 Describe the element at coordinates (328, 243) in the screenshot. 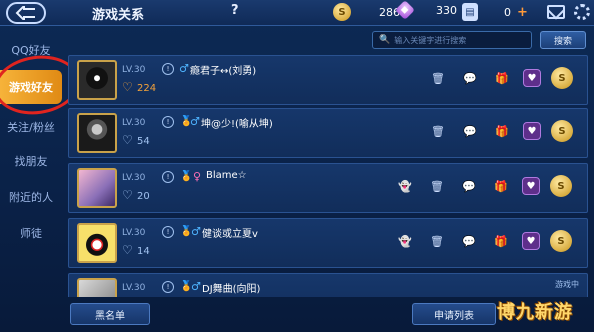

I see `friend-row: LV.30 14 ! 🏅 ♂ 健谈或立夏v` at that location.